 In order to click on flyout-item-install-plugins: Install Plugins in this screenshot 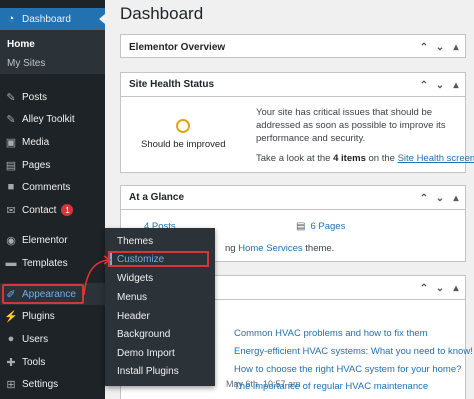, I will do `click(148, 371)`.